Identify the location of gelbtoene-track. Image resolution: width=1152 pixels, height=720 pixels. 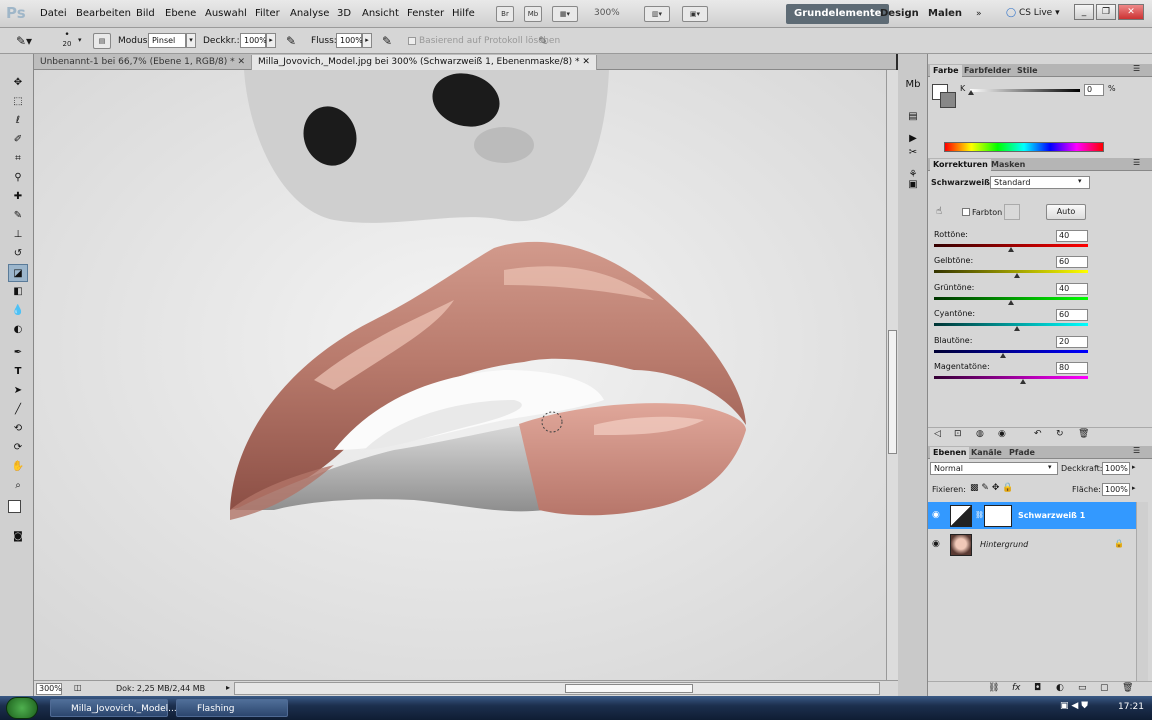
(1011, 271).